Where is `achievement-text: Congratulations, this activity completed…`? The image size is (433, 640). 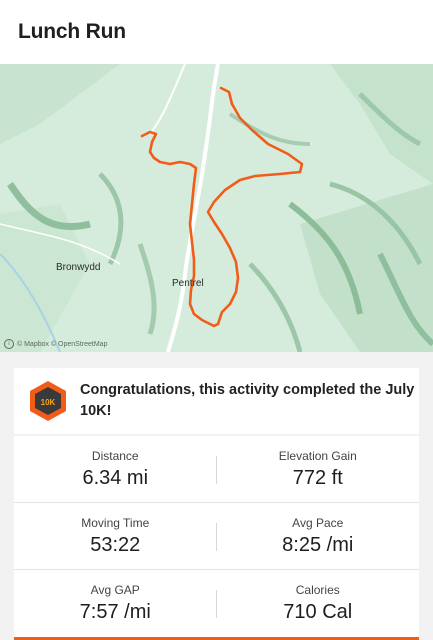 achievement-text: Congratulations, this activity completed… is located at coordinates (247, 400).